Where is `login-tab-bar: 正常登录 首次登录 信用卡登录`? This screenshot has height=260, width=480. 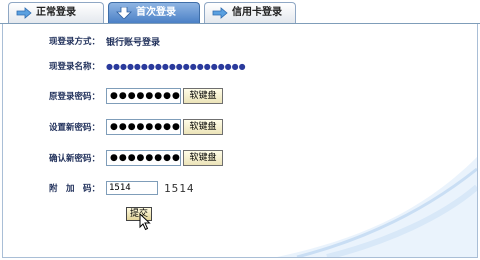
login-tab-bar: 正常登录 首次登录 信用卡登录 is located at coordinates (240, 12).